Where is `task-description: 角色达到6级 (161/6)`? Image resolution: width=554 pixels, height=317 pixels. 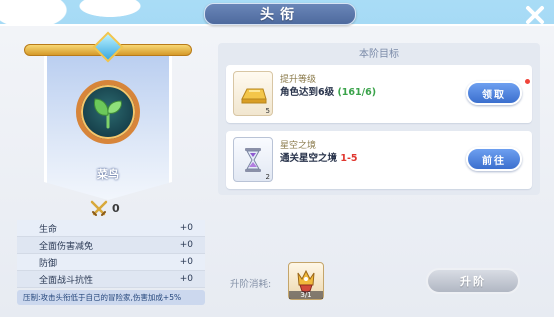
task-description: 角色达到6级 (161/6) is located at coordinates (328, 91).